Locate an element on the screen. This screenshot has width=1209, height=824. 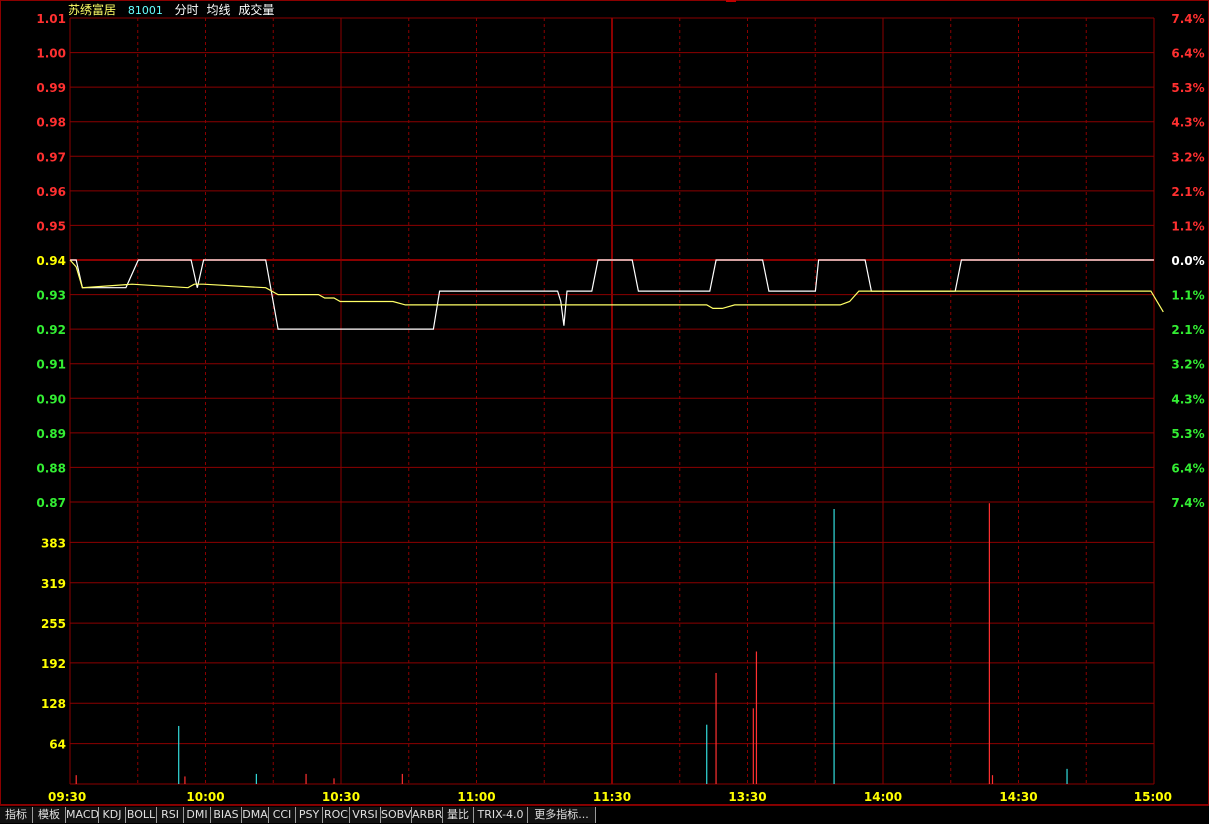
price-tick-label: 0.99 is located at coordinates (51, 88).